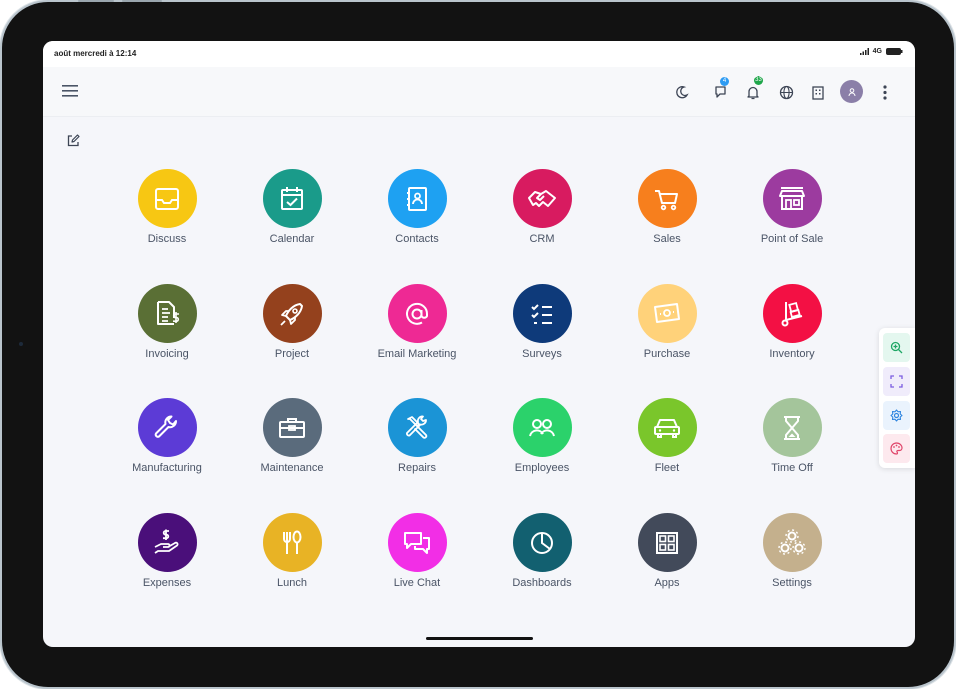 The height and width of the screenshot is (689, 956). I want to click on status-time: août mercredi à 12:14, so click(95, 53).